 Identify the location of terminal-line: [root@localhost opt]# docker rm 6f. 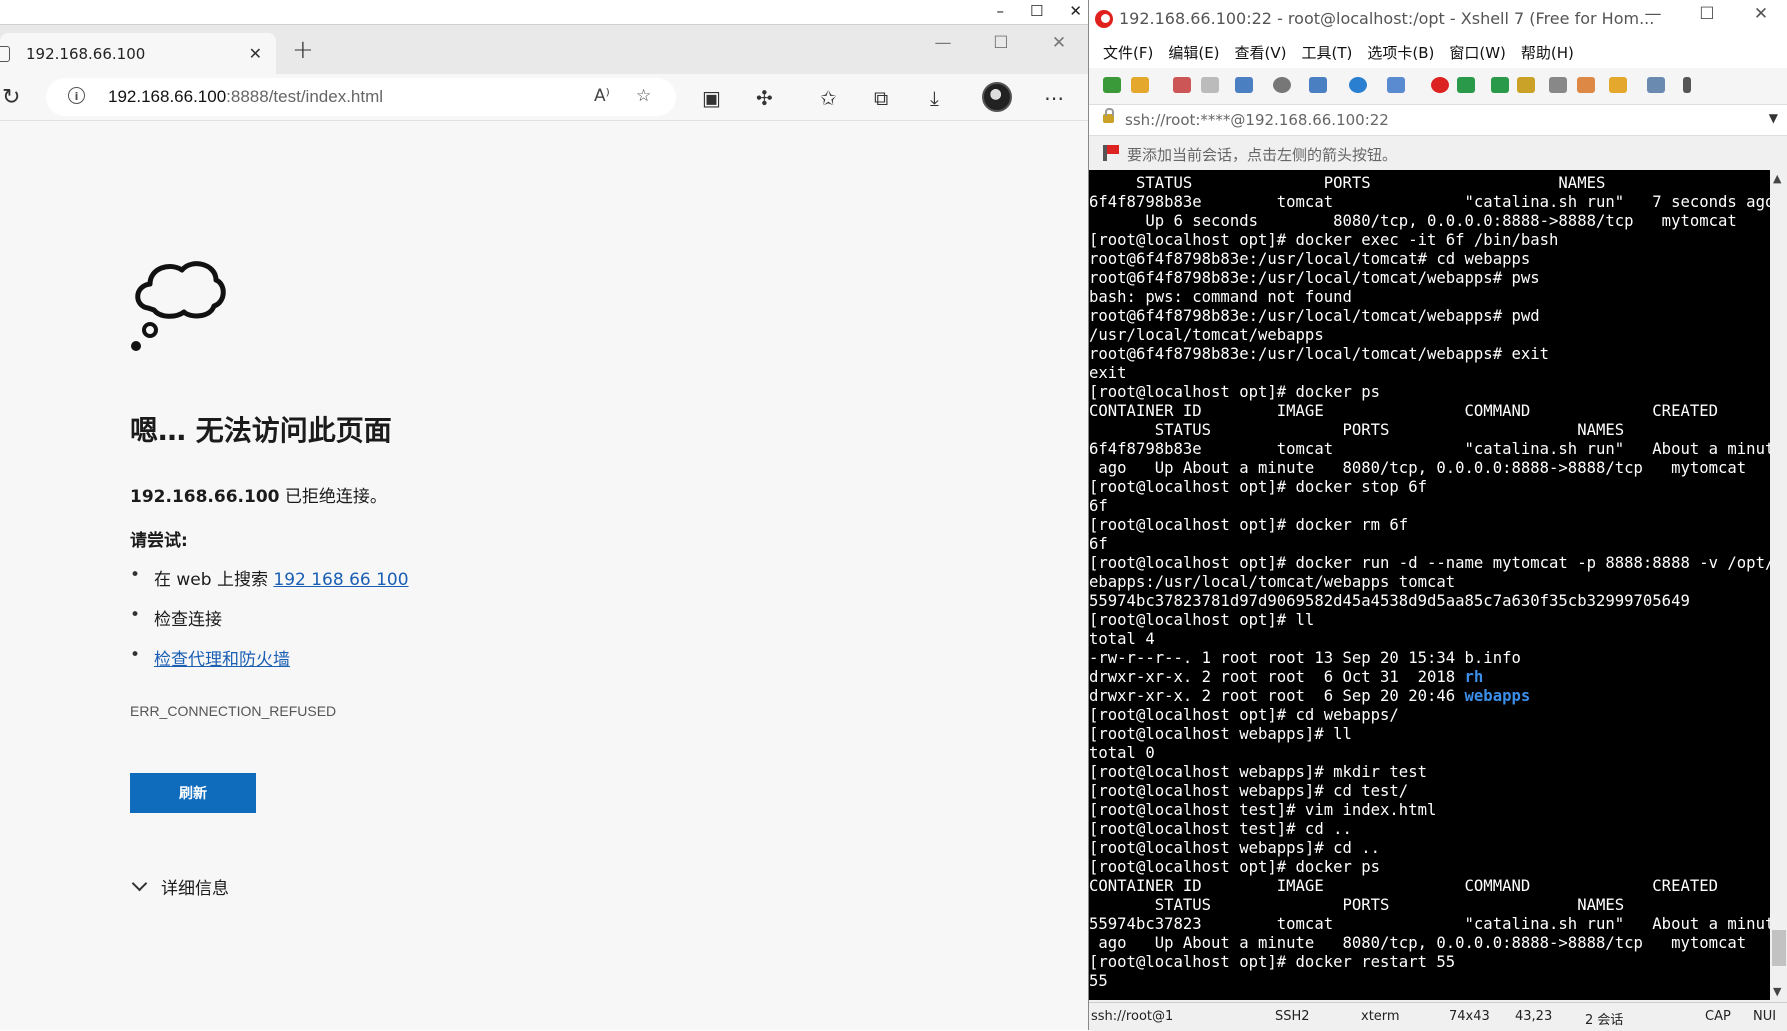
(1249, 525).